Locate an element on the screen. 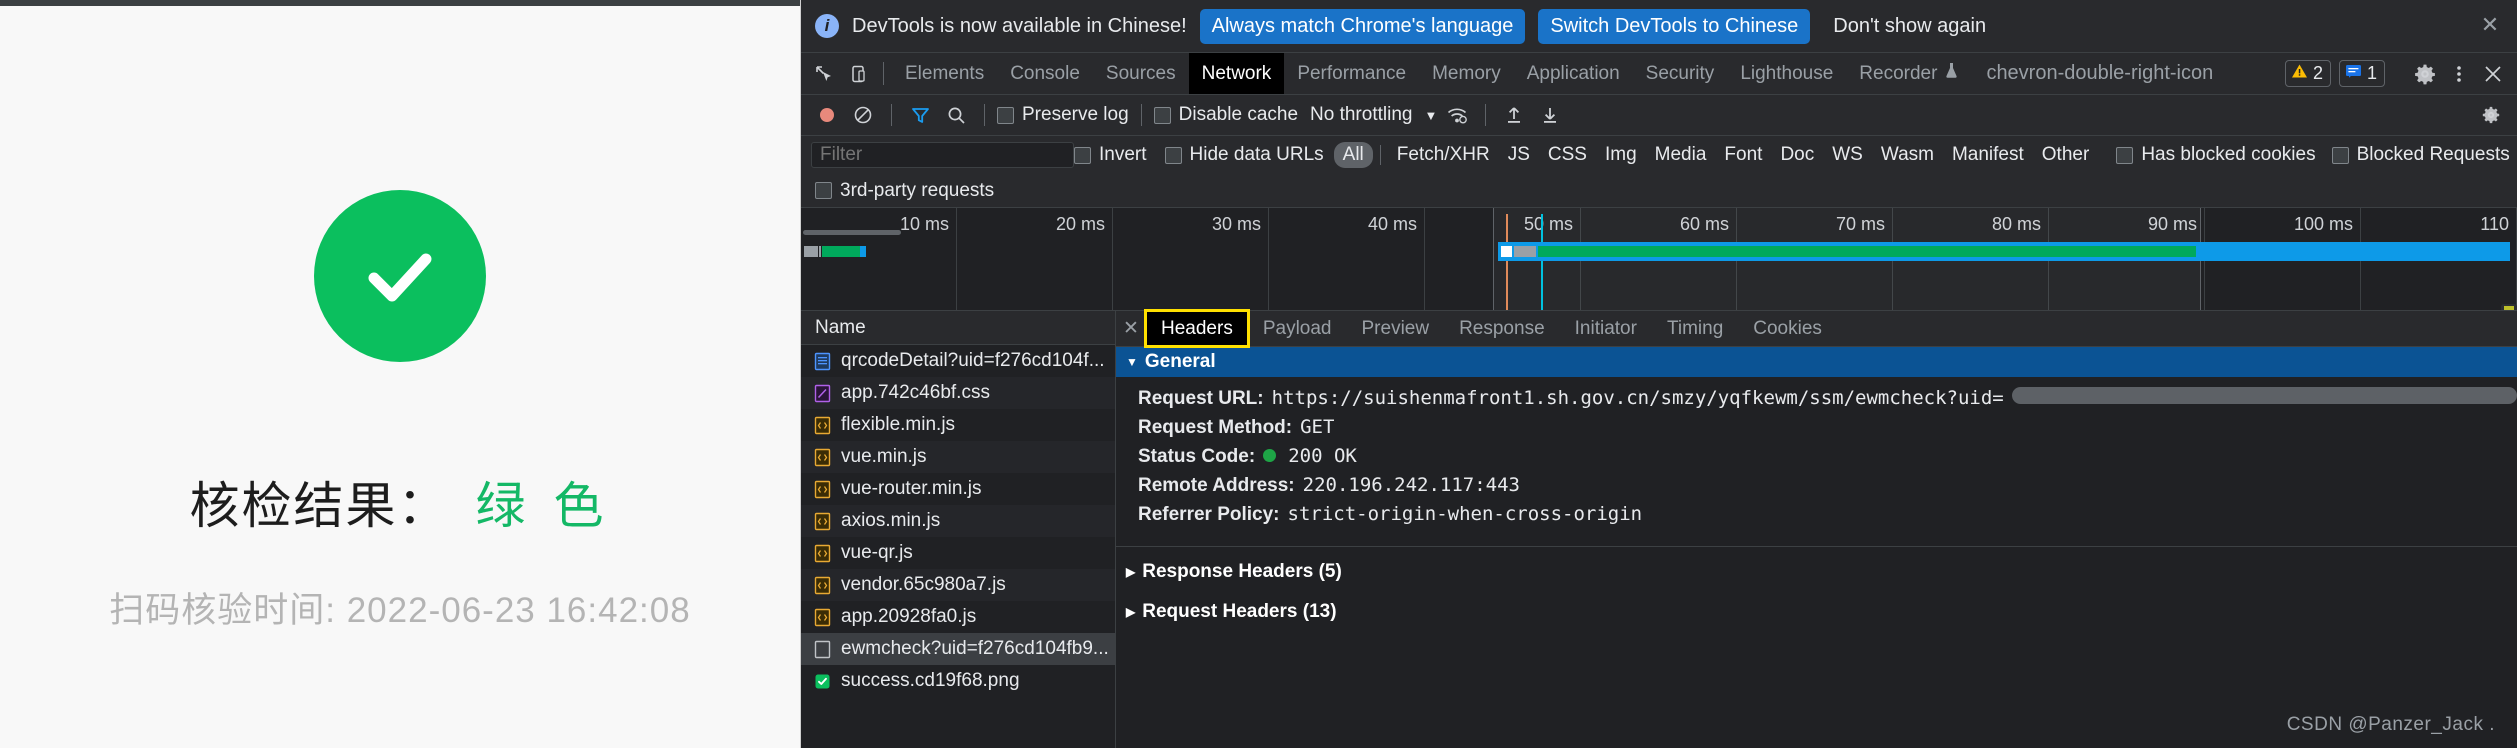  tick-label: 10 ms is located at coordinates (924, 224).